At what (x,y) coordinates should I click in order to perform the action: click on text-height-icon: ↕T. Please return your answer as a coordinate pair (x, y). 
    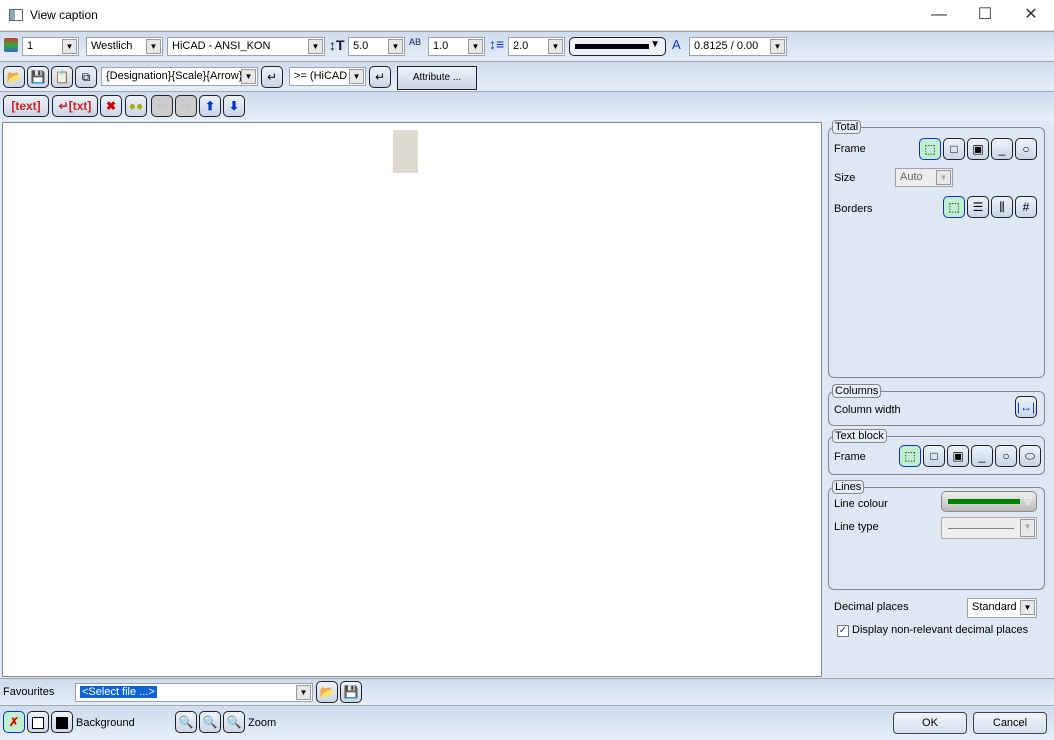
    Looking at the image, I should click on (337, 45).